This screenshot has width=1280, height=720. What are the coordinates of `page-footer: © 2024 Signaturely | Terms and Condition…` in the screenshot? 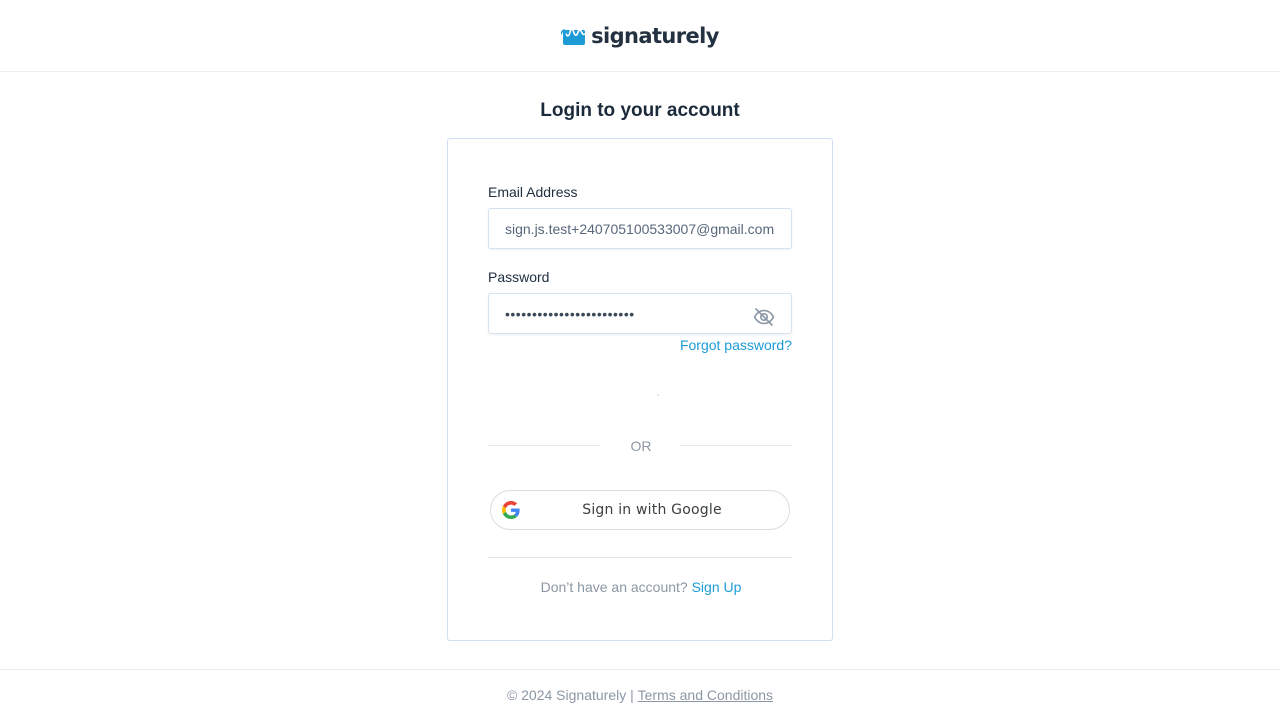 It's located at (640, 694).